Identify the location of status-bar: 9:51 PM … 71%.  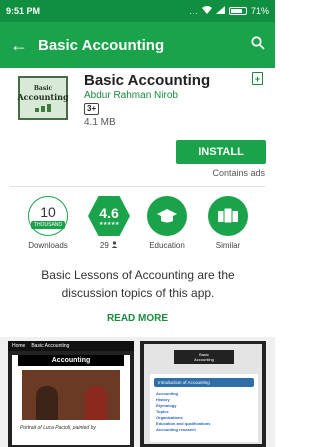
(137, 11).